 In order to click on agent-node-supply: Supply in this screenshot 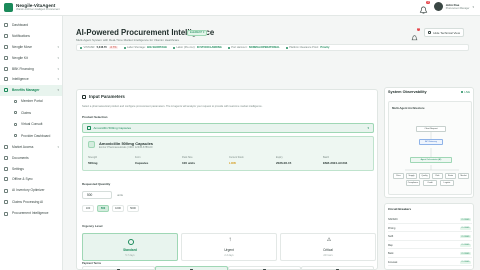, I will do `click(411, 176)`.